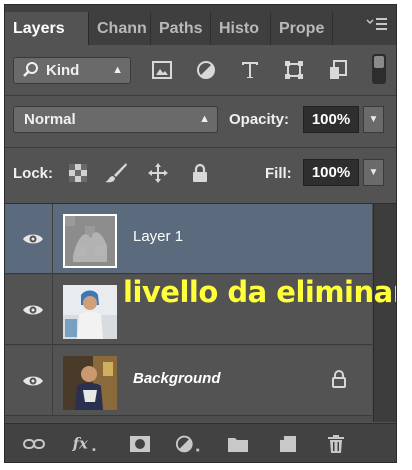 The image size is (412, 470). Describe the element at coordinates (188, 444) in the screenshot. I see `new-adjustment-layer-icon` at that location.